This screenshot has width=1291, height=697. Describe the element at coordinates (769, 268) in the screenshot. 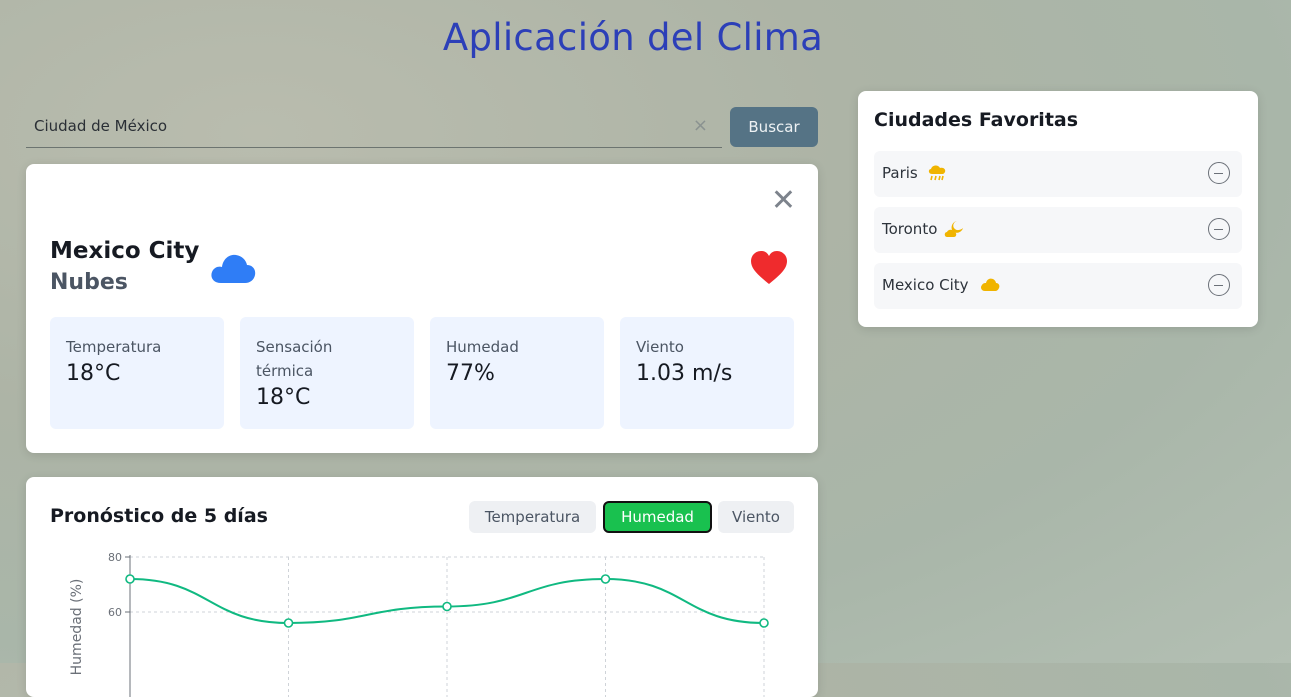

I see `heart-icon` at that location.